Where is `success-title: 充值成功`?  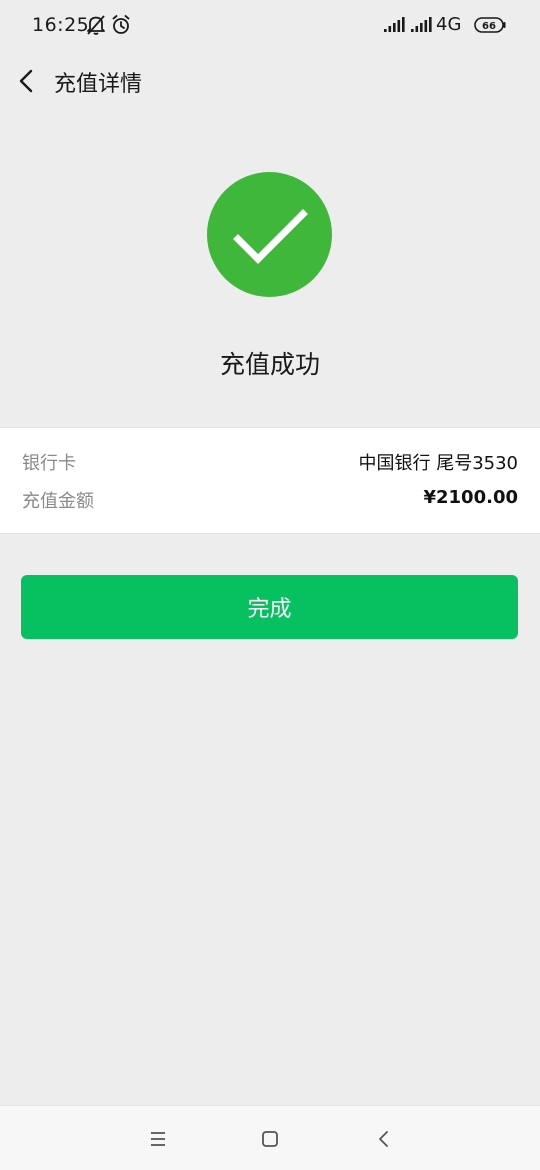
success-title: 充值成功 is located at coordinates (269, 364).